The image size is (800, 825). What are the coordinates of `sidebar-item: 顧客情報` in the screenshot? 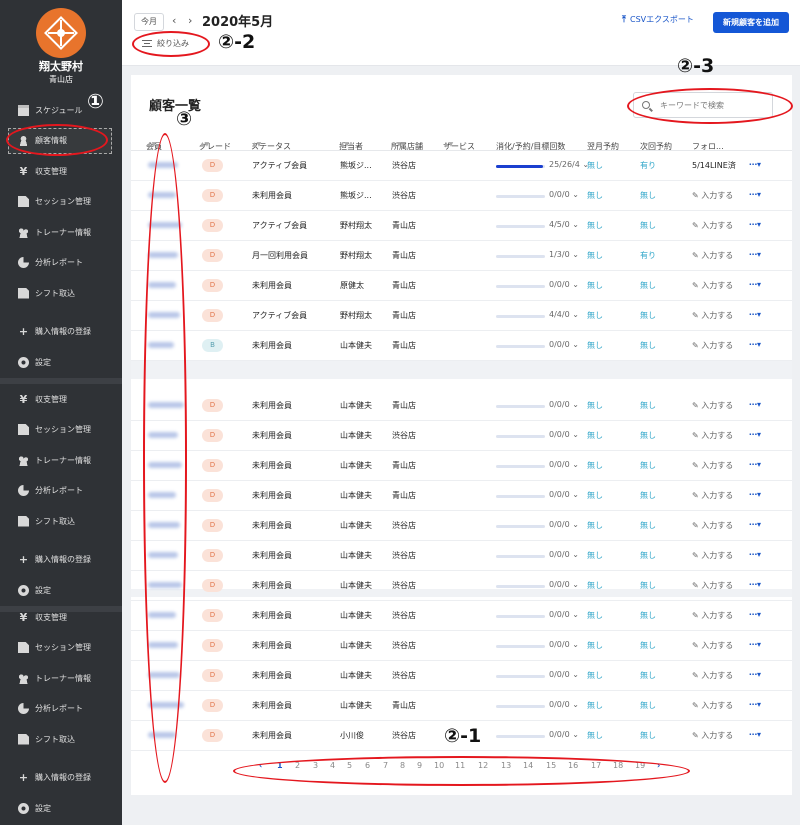 It's located at (60, 140).